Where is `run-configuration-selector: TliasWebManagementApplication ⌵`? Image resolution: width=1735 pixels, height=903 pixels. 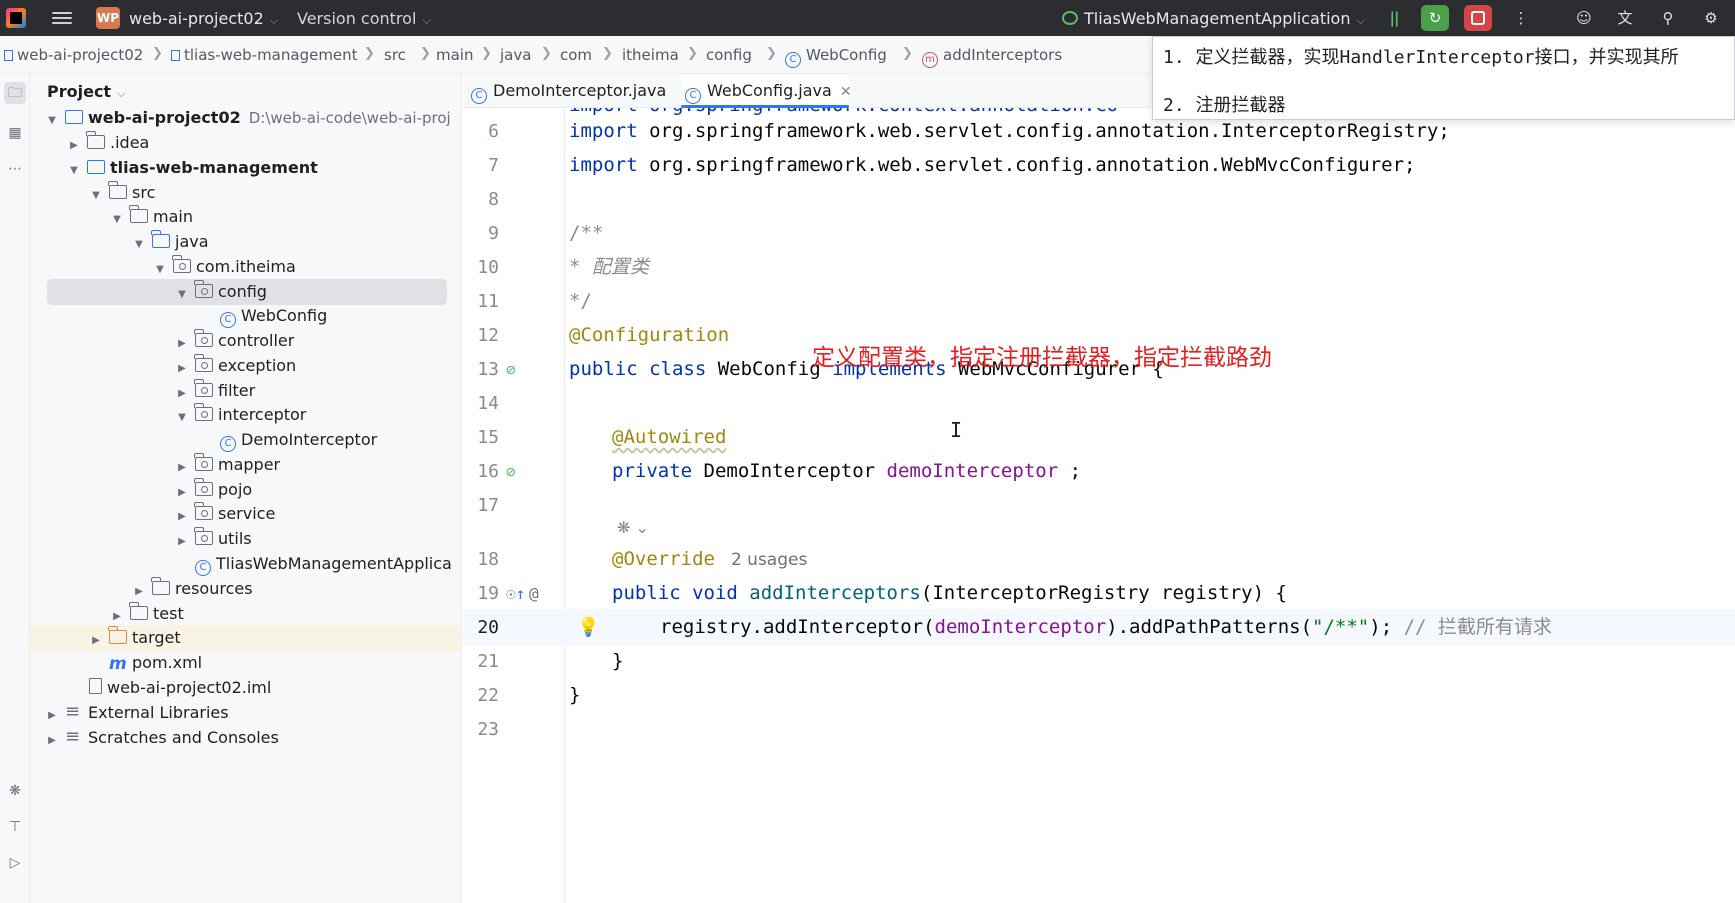 run-configuration-selector: TliasWebManagementApplication ⌵ is located at coordinates (1213, 18).